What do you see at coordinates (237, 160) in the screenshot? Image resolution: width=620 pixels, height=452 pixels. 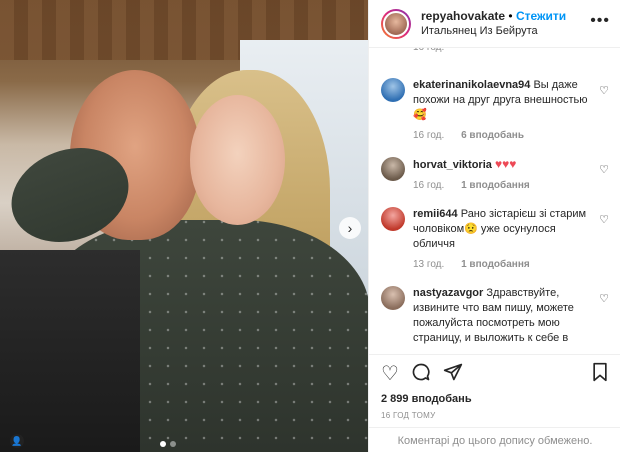 I see `photo-woman-face` at bounding box center [237, 160].